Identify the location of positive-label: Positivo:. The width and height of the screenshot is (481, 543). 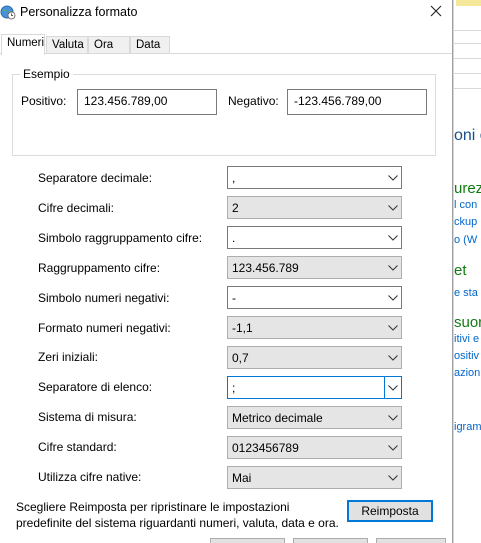
(44, 101).